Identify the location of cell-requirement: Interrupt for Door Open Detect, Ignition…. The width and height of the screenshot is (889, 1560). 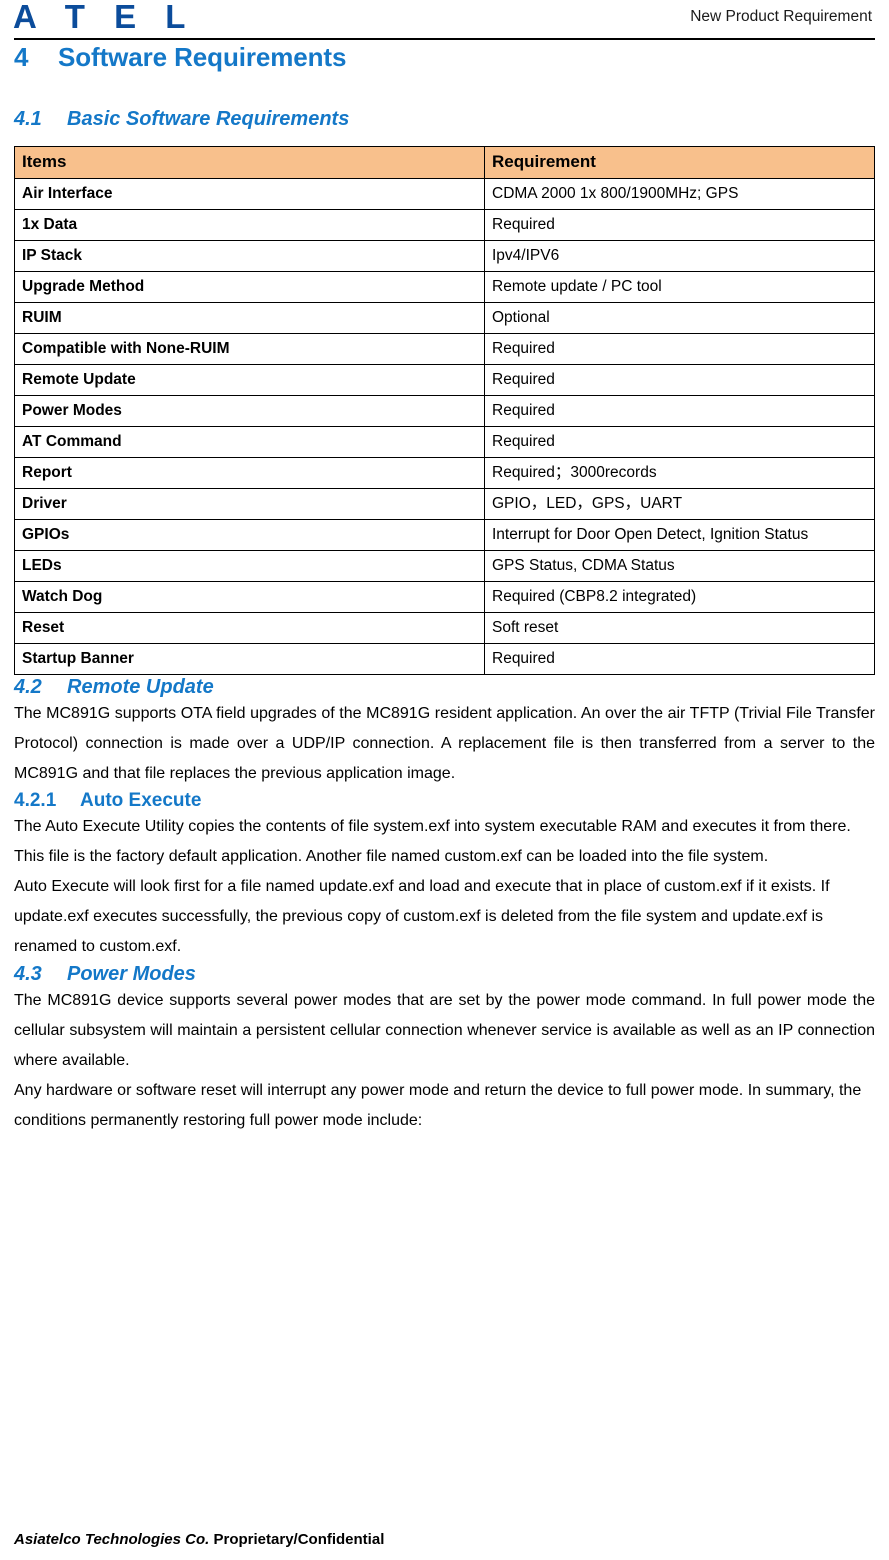
(679, 535).